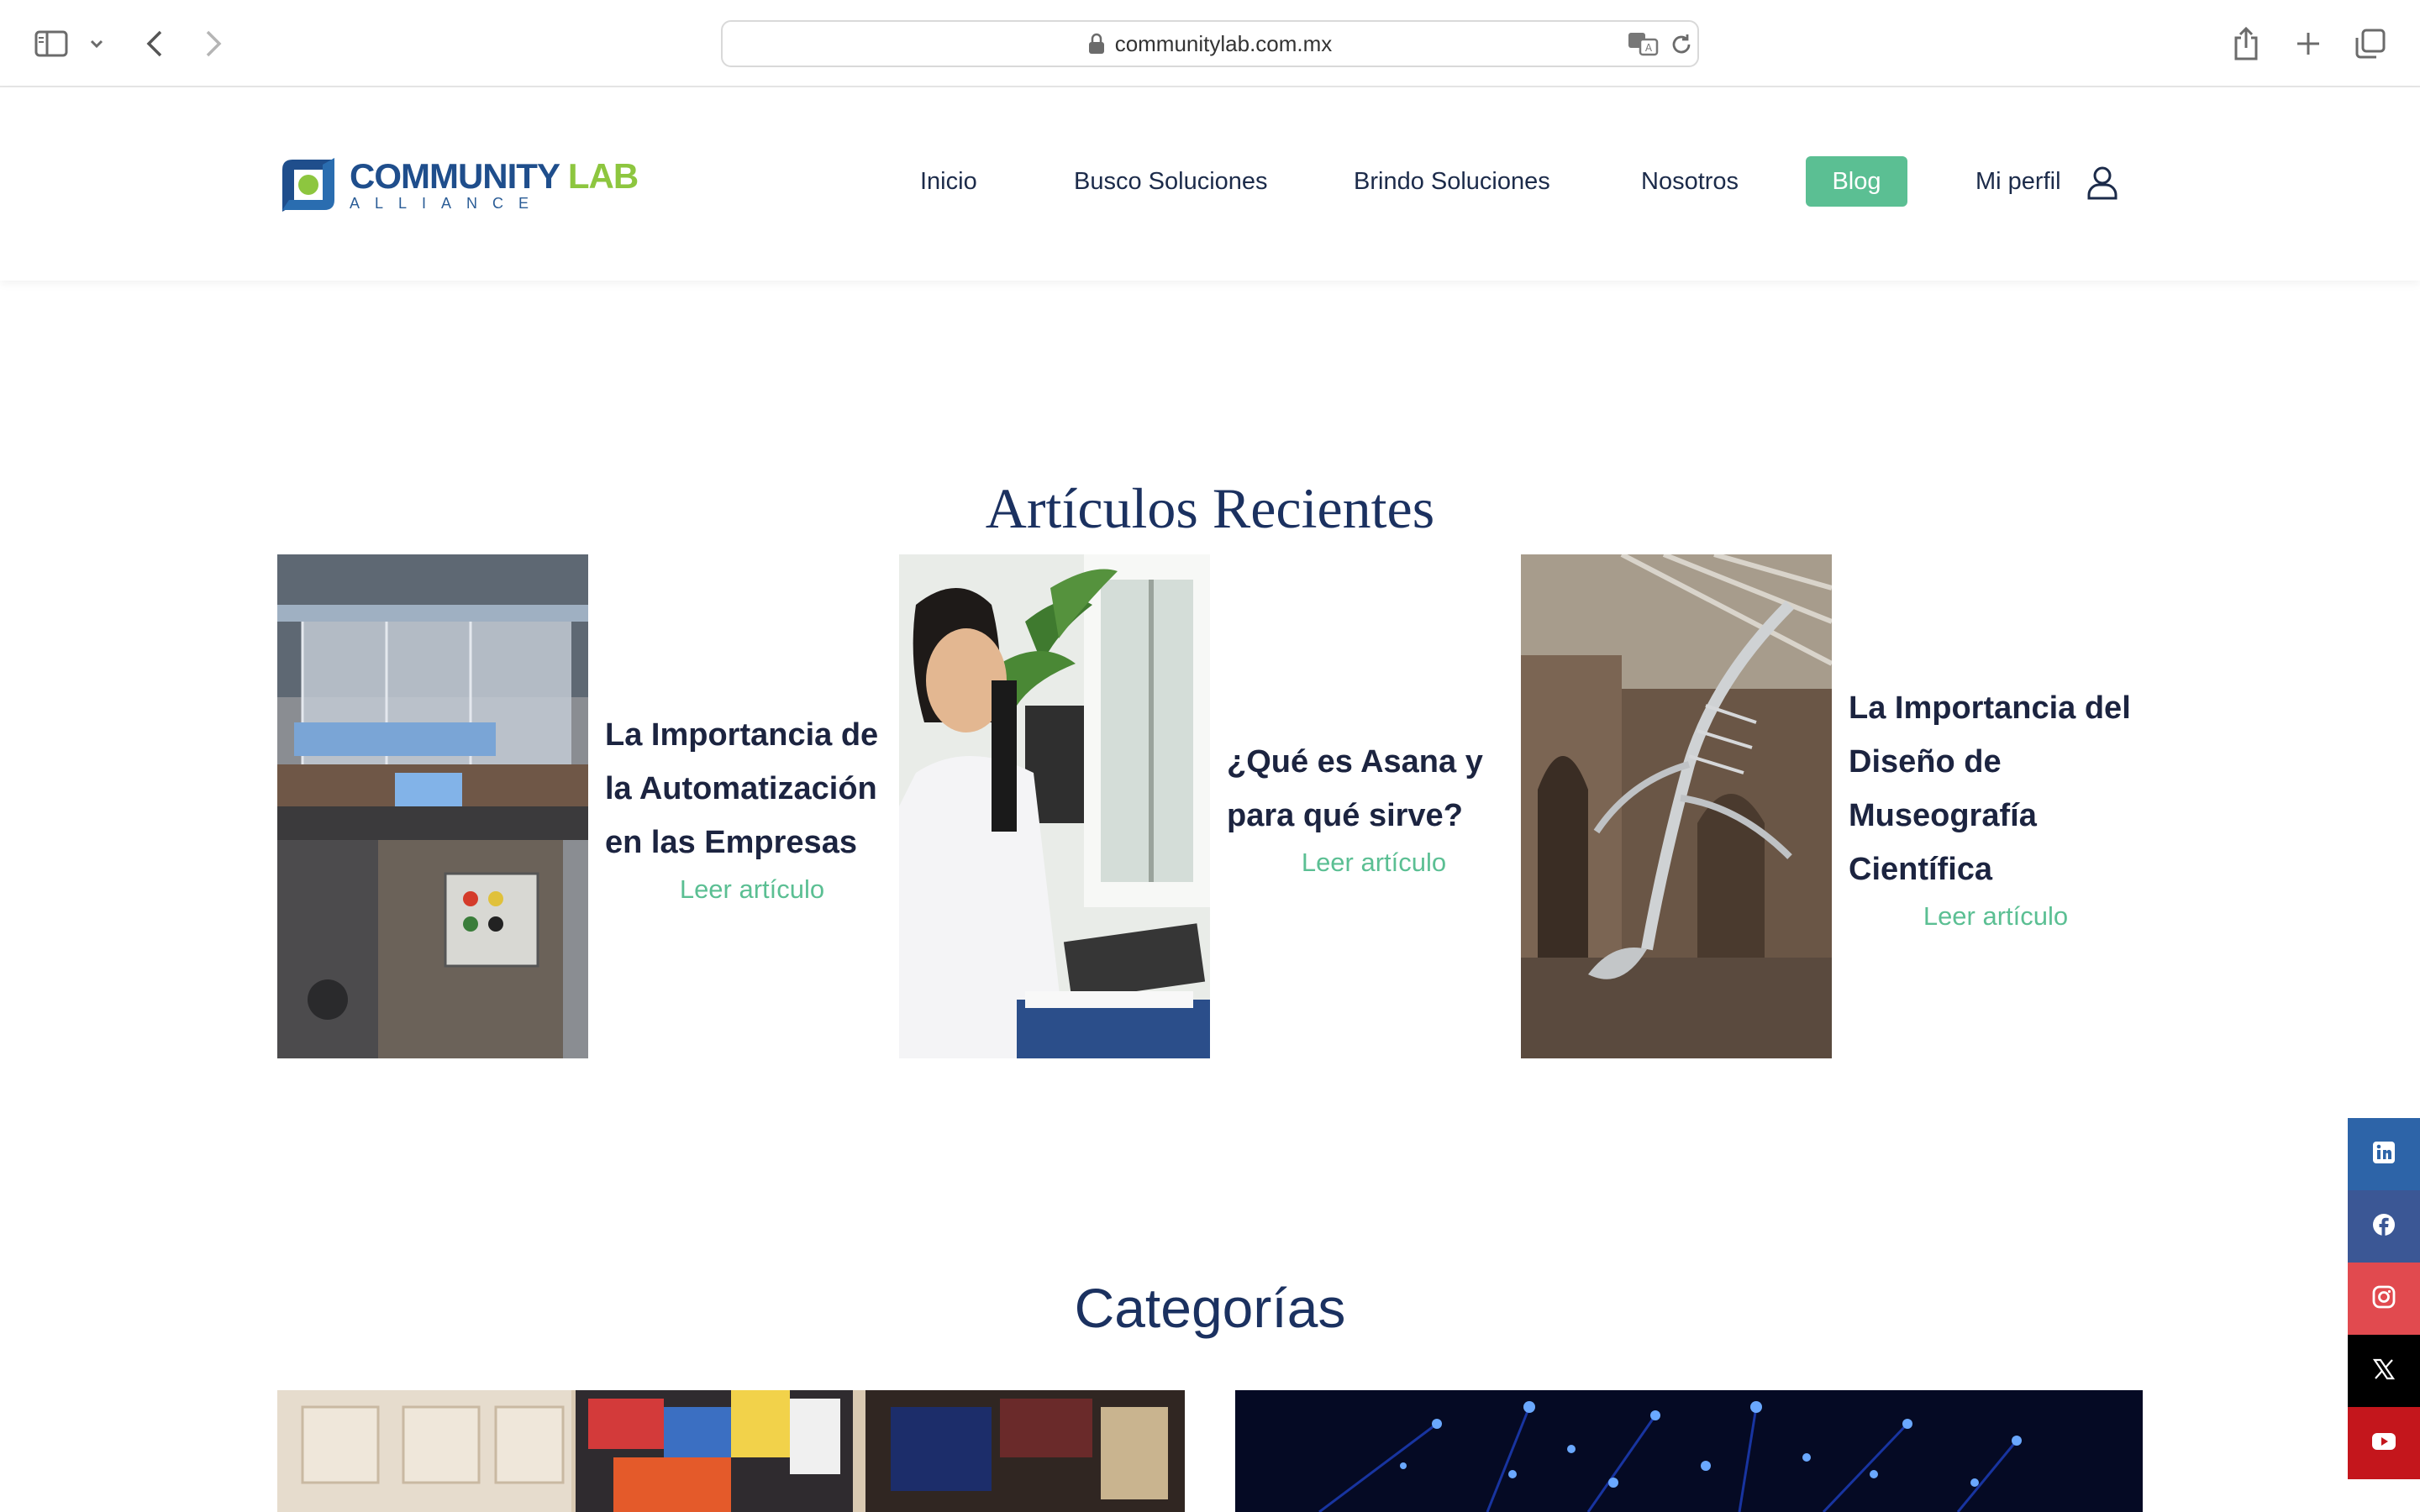 The image size is (2420, 1512). I want to click on instagram-link, so click(2384, 1299).